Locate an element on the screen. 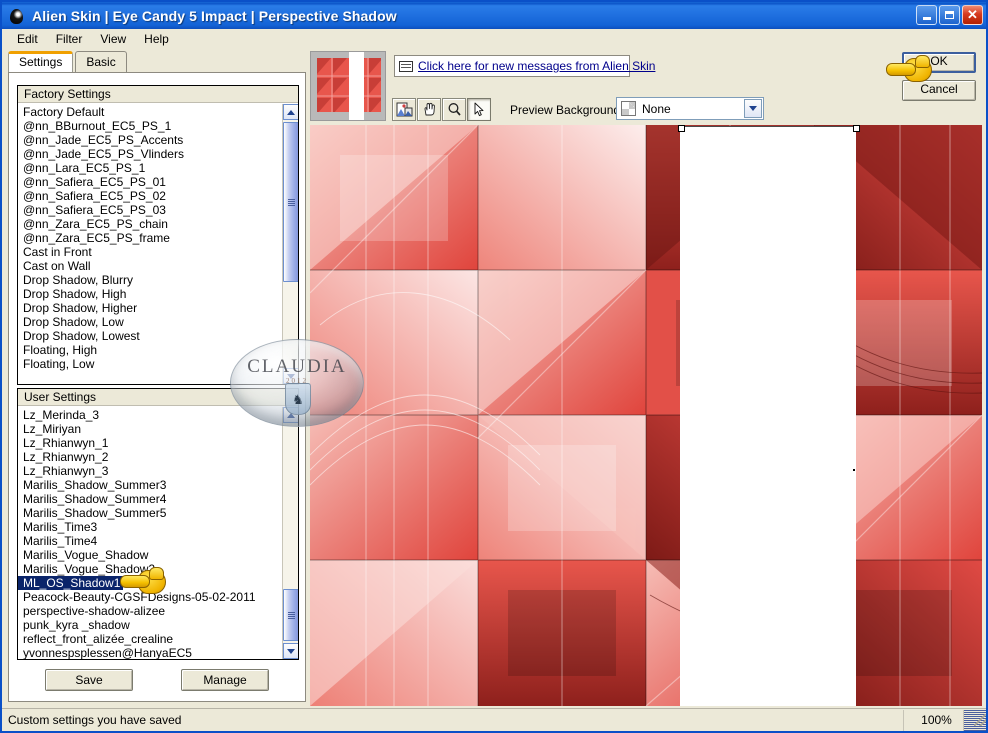  list-item: Drop Shadow, Low is located at coordinates (150, 322).